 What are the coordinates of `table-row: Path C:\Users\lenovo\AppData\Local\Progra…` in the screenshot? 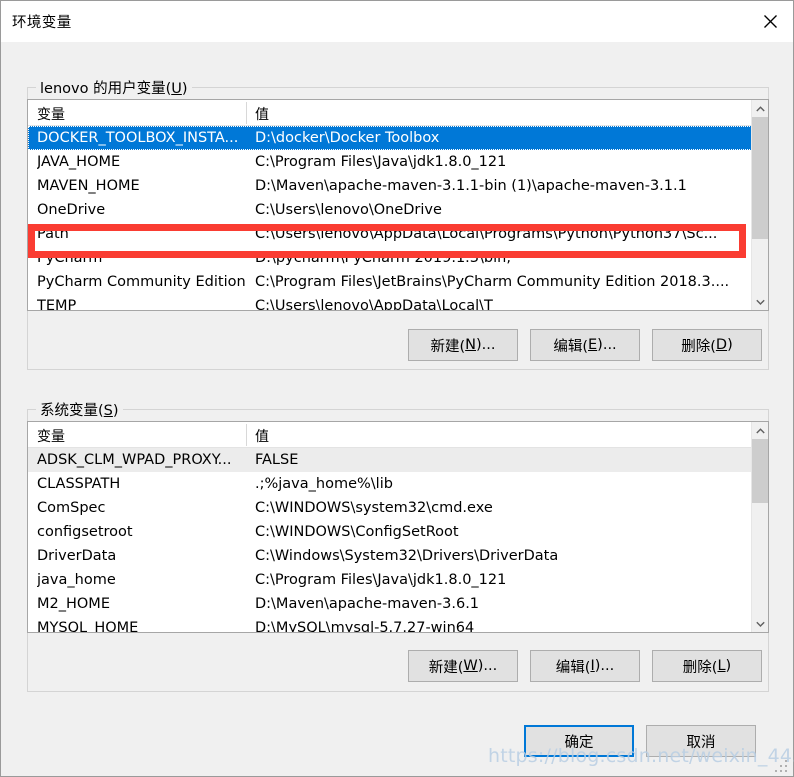 It's located at (398, 234).